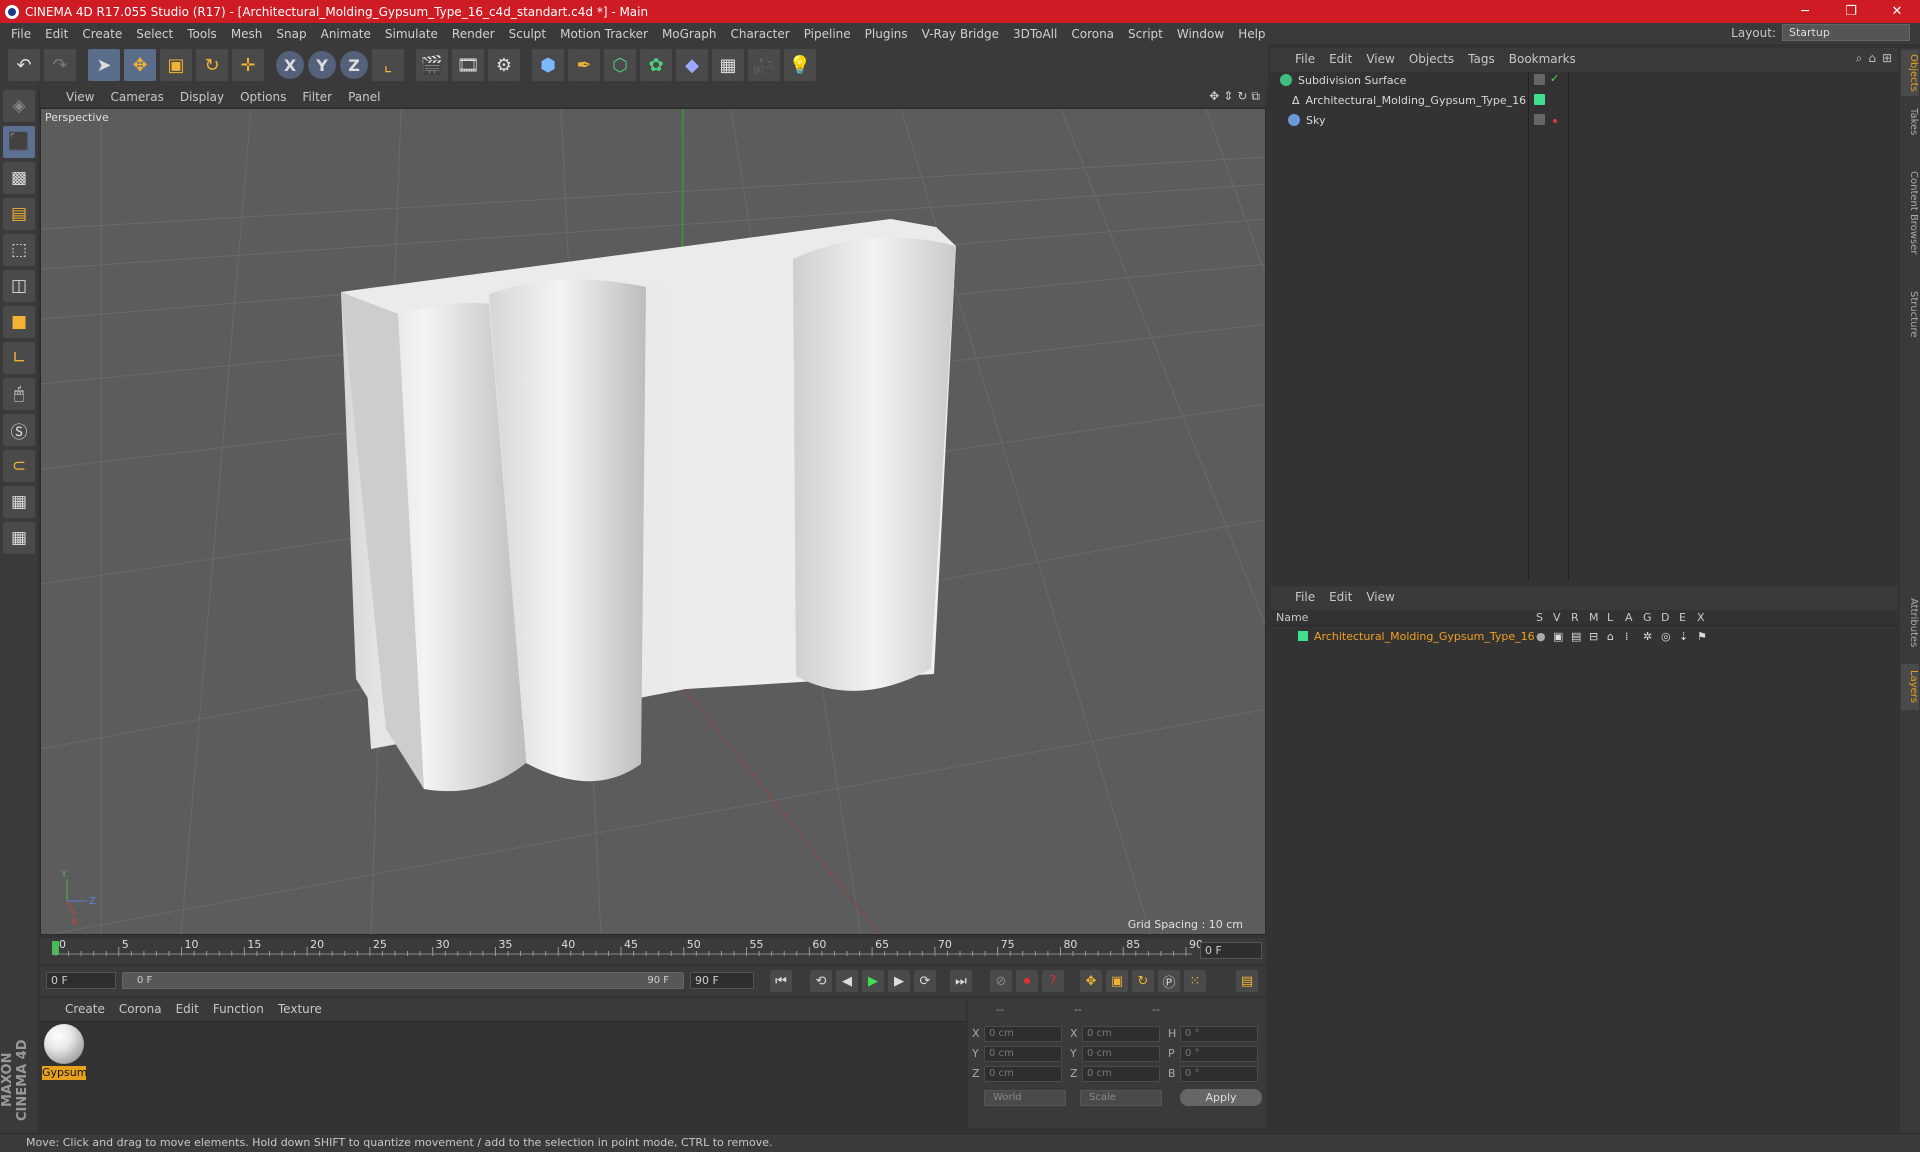 This screenshot has width=1920, height=1152. What do you see at coordinates (1121, 1073) in the screenshot?
I see `size-z-field: 0 cm` at bounding box center [1121, 1073].